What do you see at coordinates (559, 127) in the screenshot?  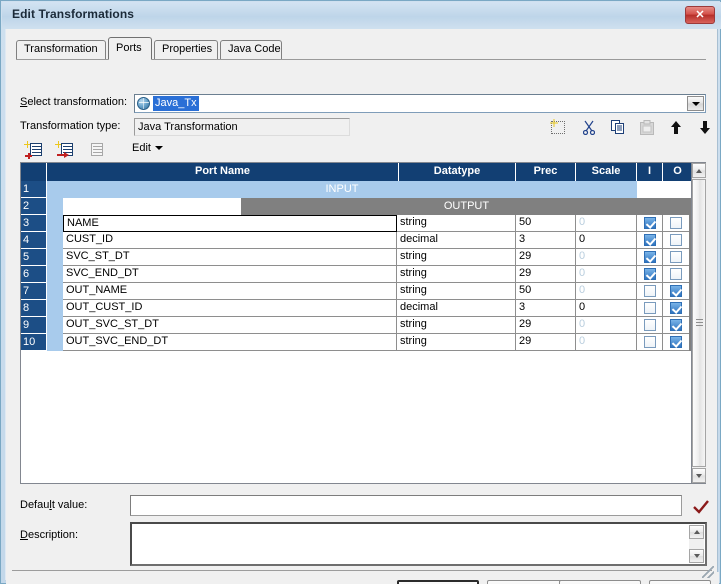 I see `select-all-button` at bounding box center [559, 127].